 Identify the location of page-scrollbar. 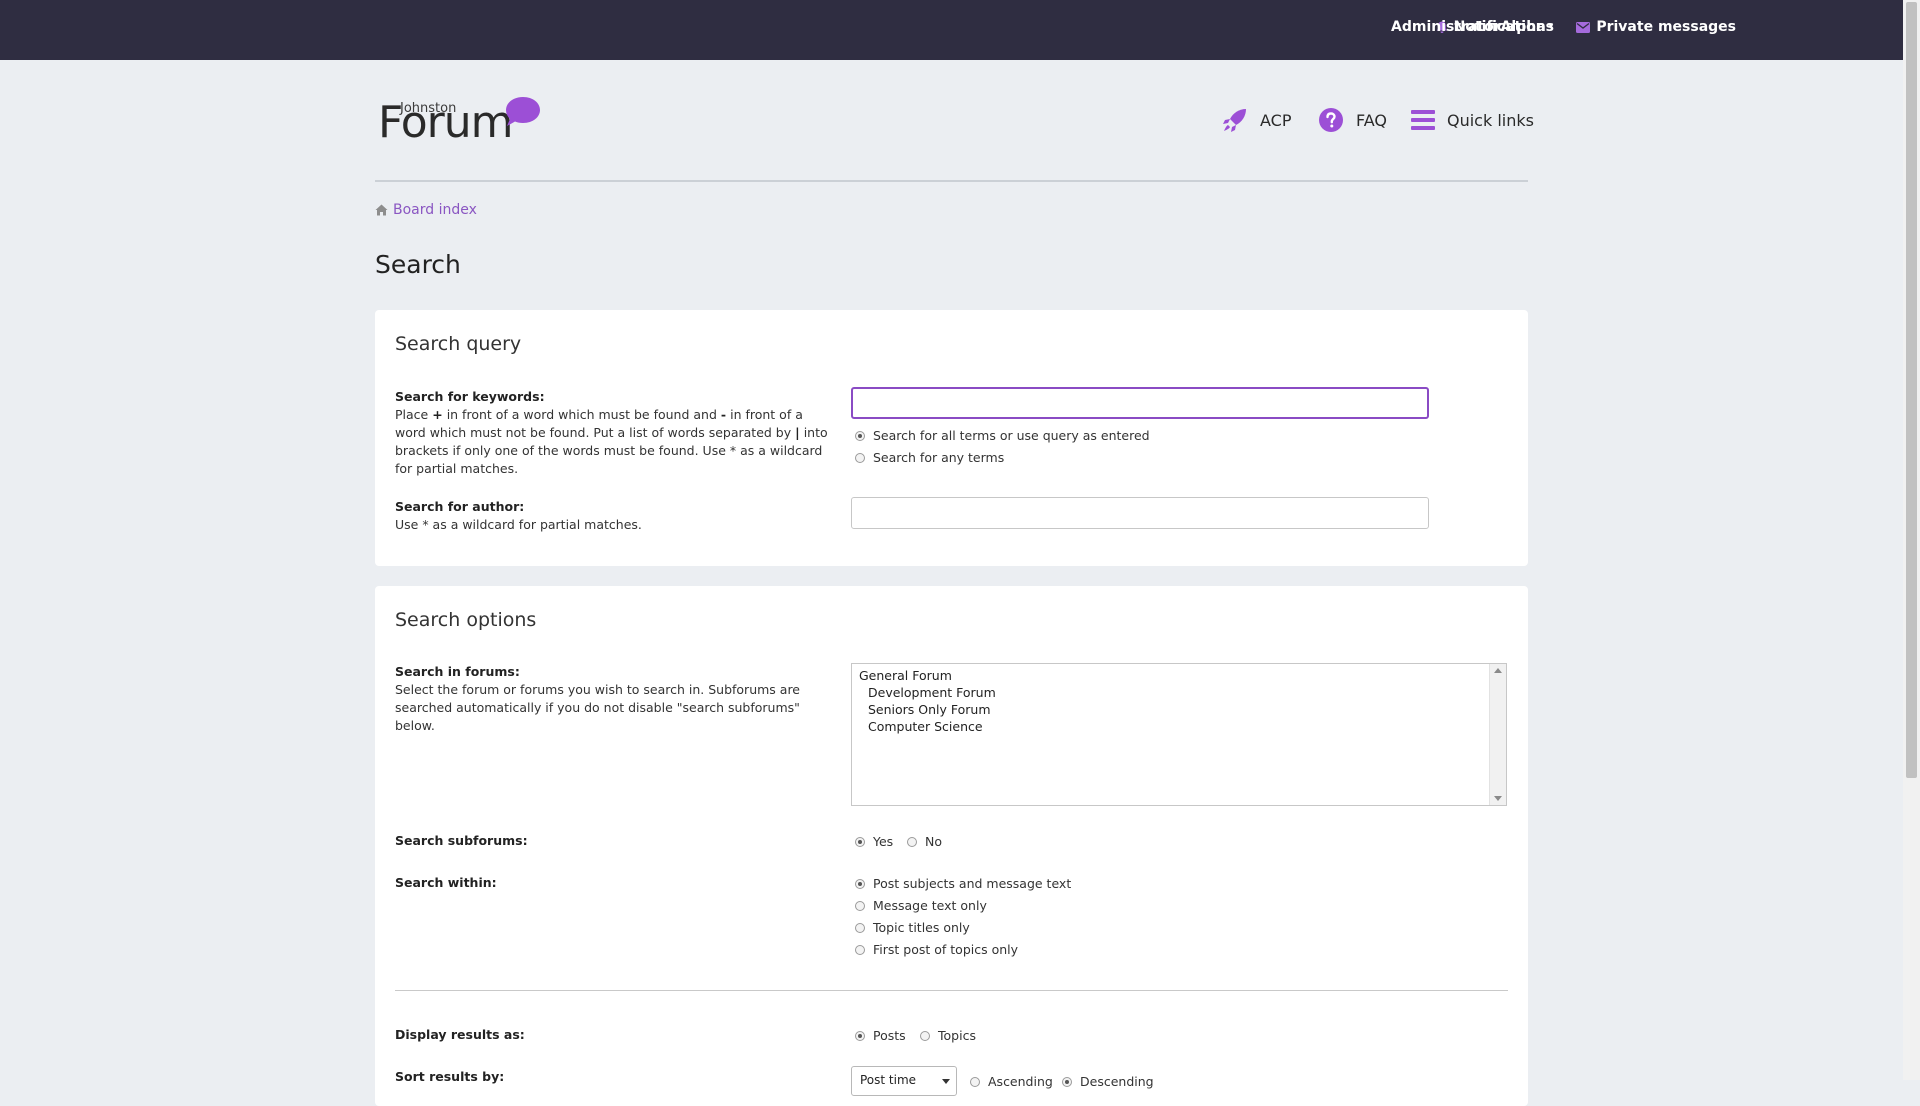
(1911, 540).